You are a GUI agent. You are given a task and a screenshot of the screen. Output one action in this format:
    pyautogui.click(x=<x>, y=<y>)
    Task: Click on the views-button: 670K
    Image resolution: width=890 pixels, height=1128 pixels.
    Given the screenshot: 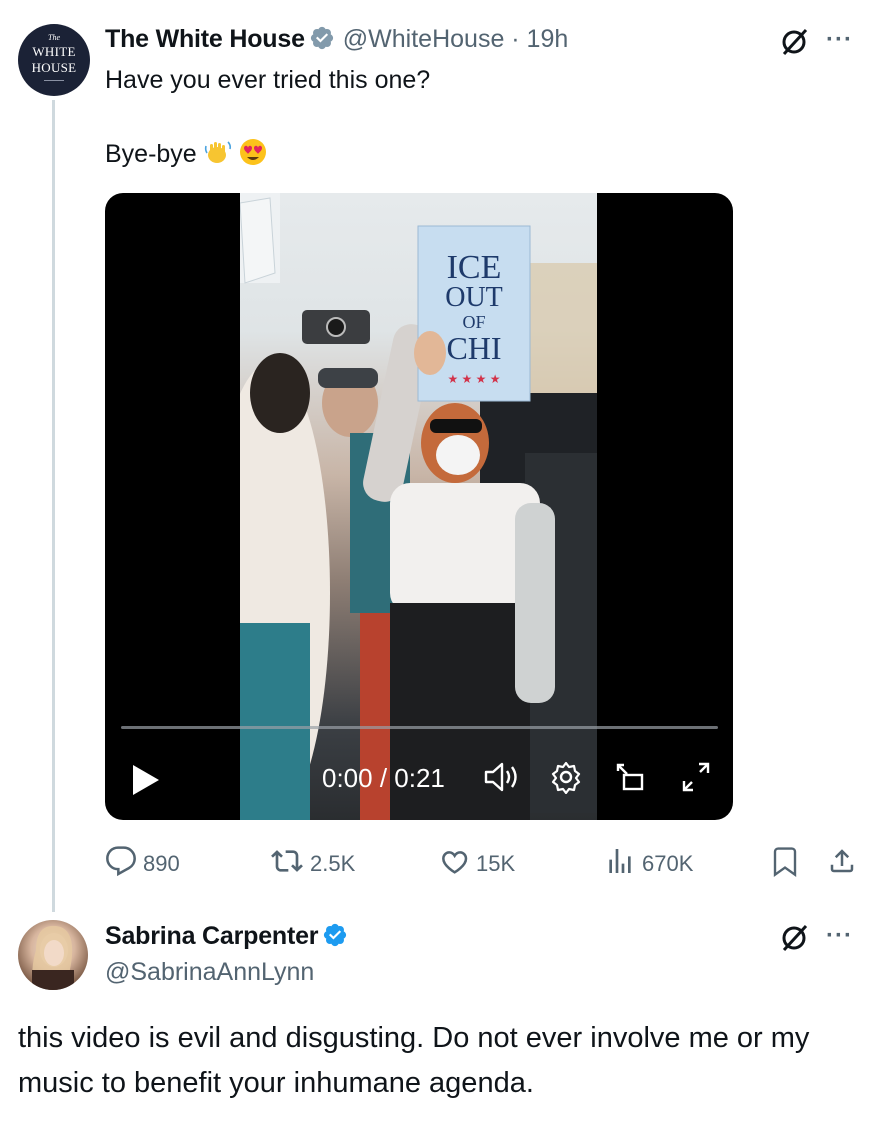 What is the action you would take?
    pyautogui.click(x=648, y=861)
    